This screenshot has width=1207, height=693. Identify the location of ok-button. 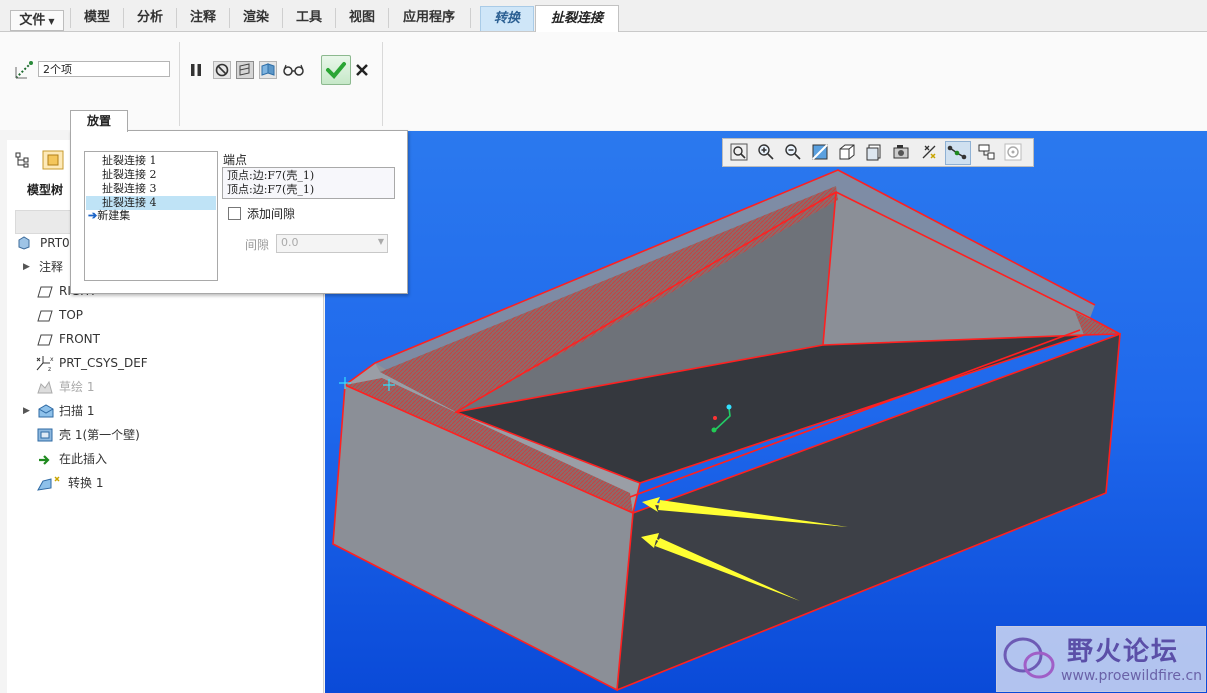
(336, 70).